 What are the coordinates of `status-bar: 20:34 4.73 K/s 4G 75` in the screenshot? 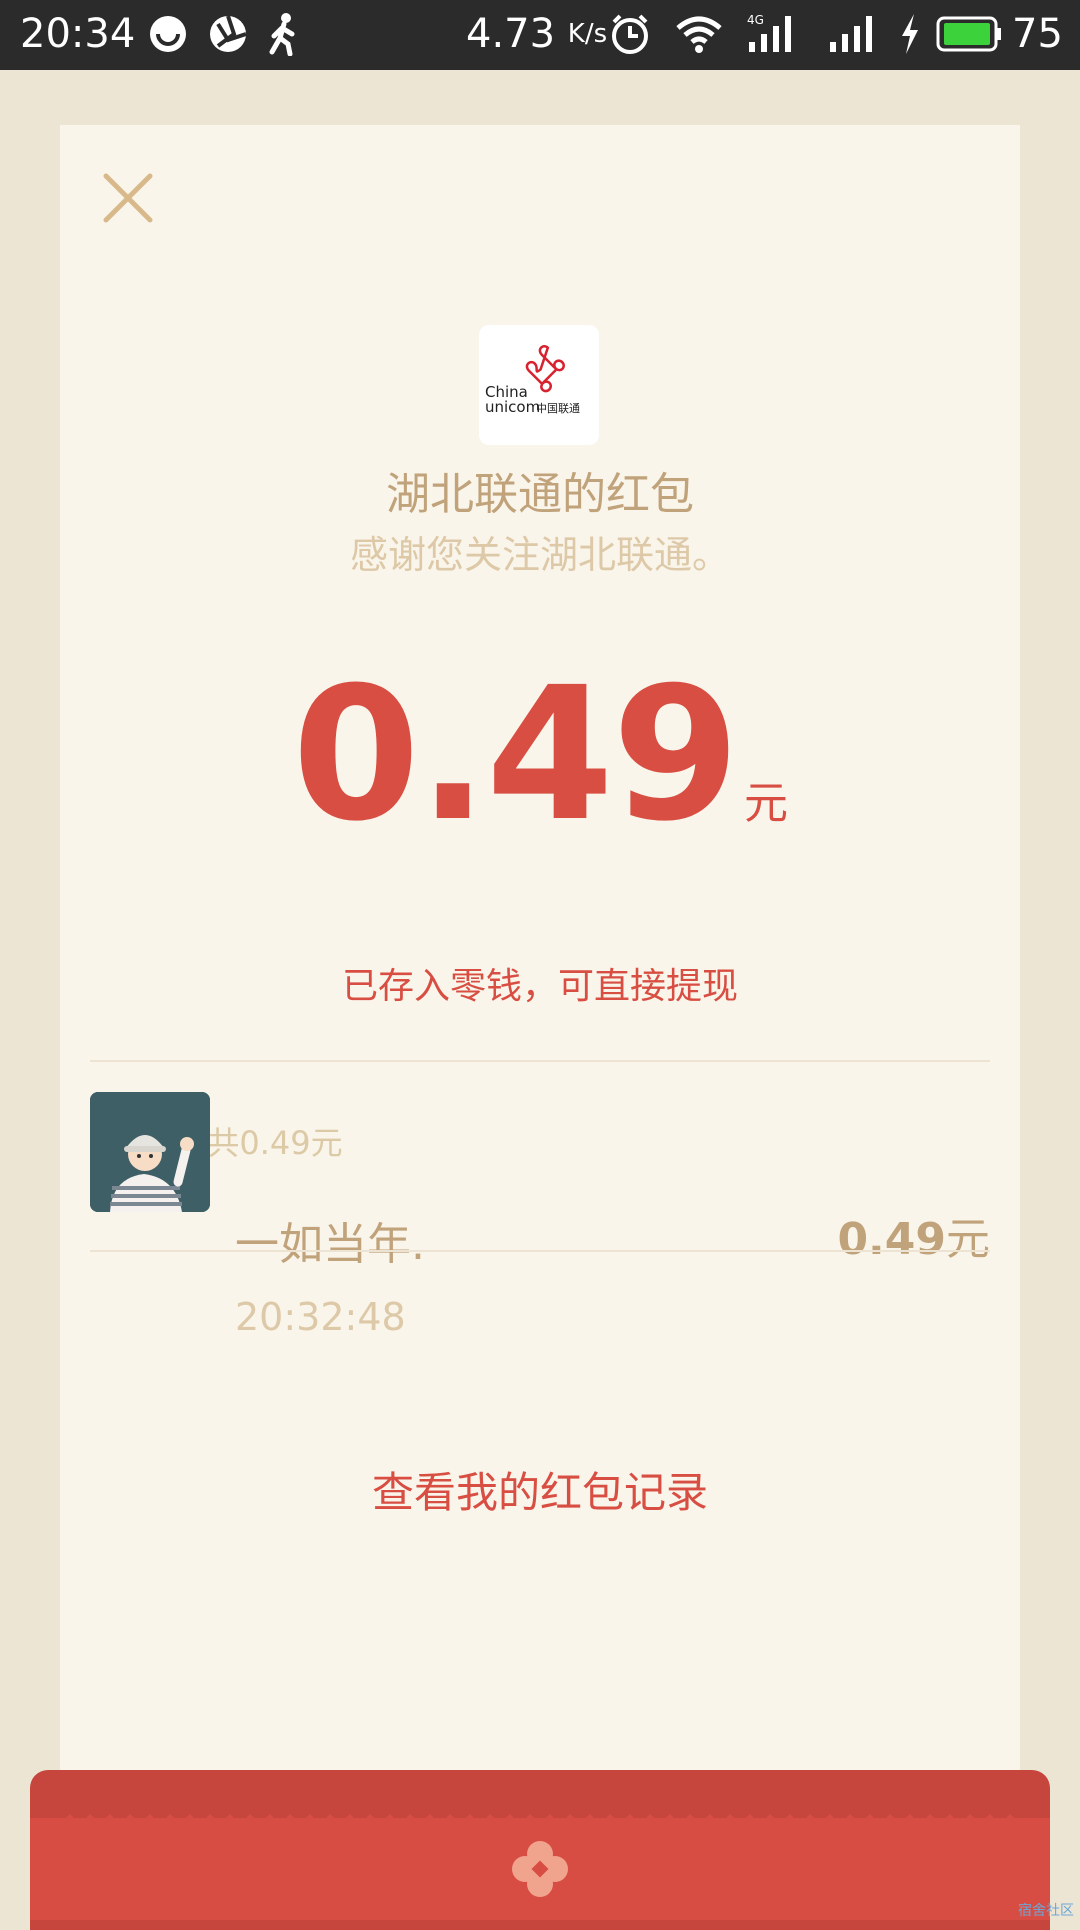 It's located at (540, 35).